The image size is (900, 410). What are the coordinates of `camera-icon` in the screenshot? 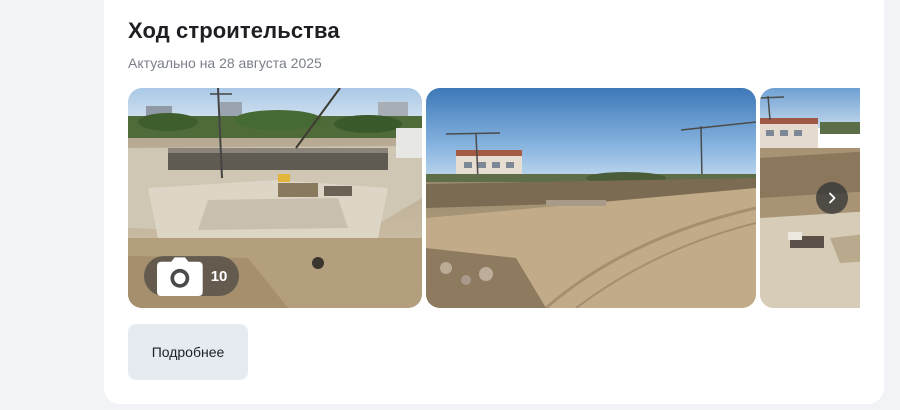 It's located at (180, 276).